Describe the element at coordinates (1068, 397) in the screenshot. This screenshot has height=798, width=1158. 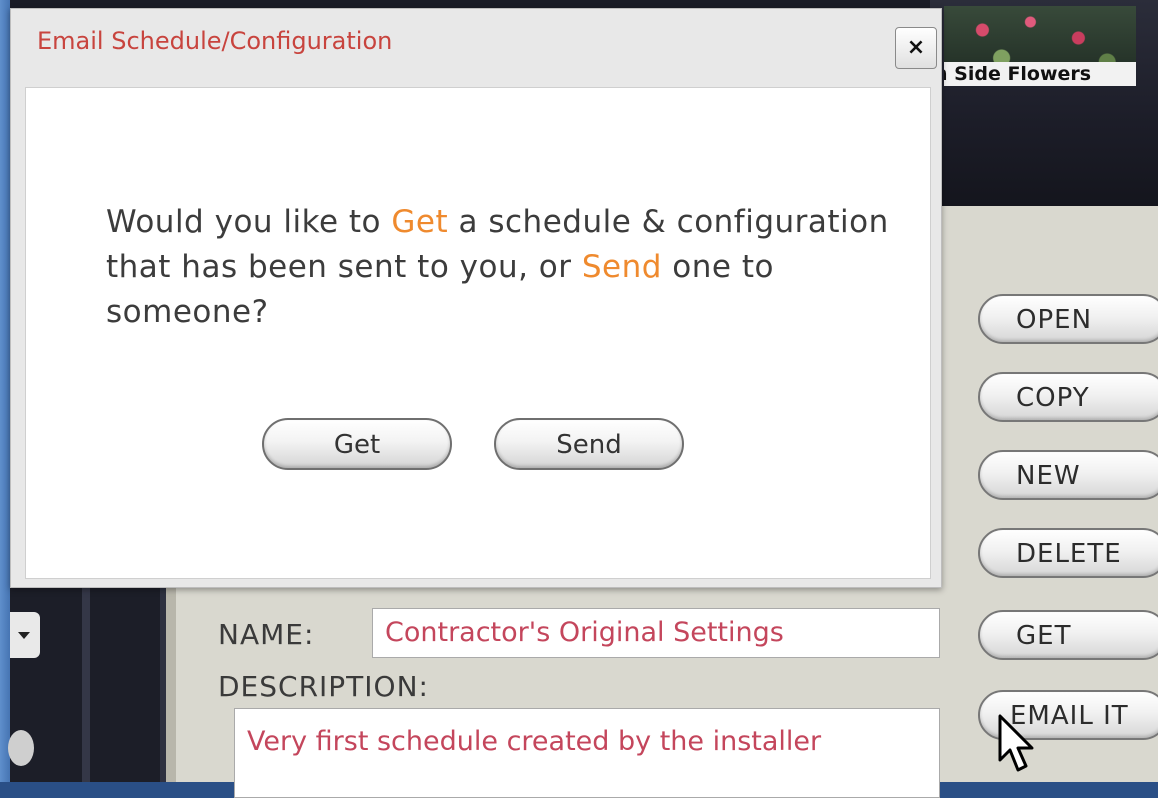
I see `copy-button: COPY` at that location.